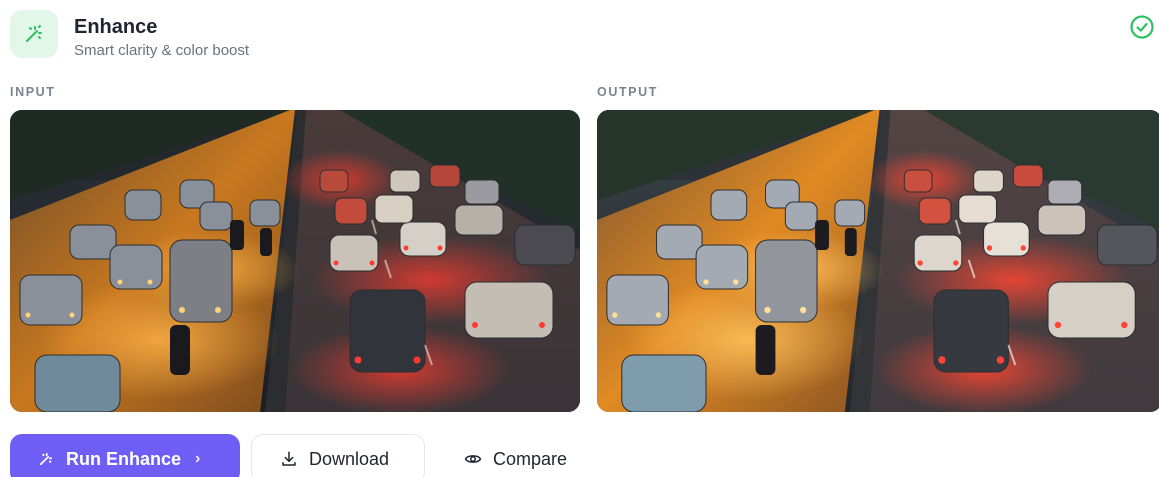  Describe the element at coordinates (530, 458) in the screenshot. I see `compare-label: Compare` at that location.